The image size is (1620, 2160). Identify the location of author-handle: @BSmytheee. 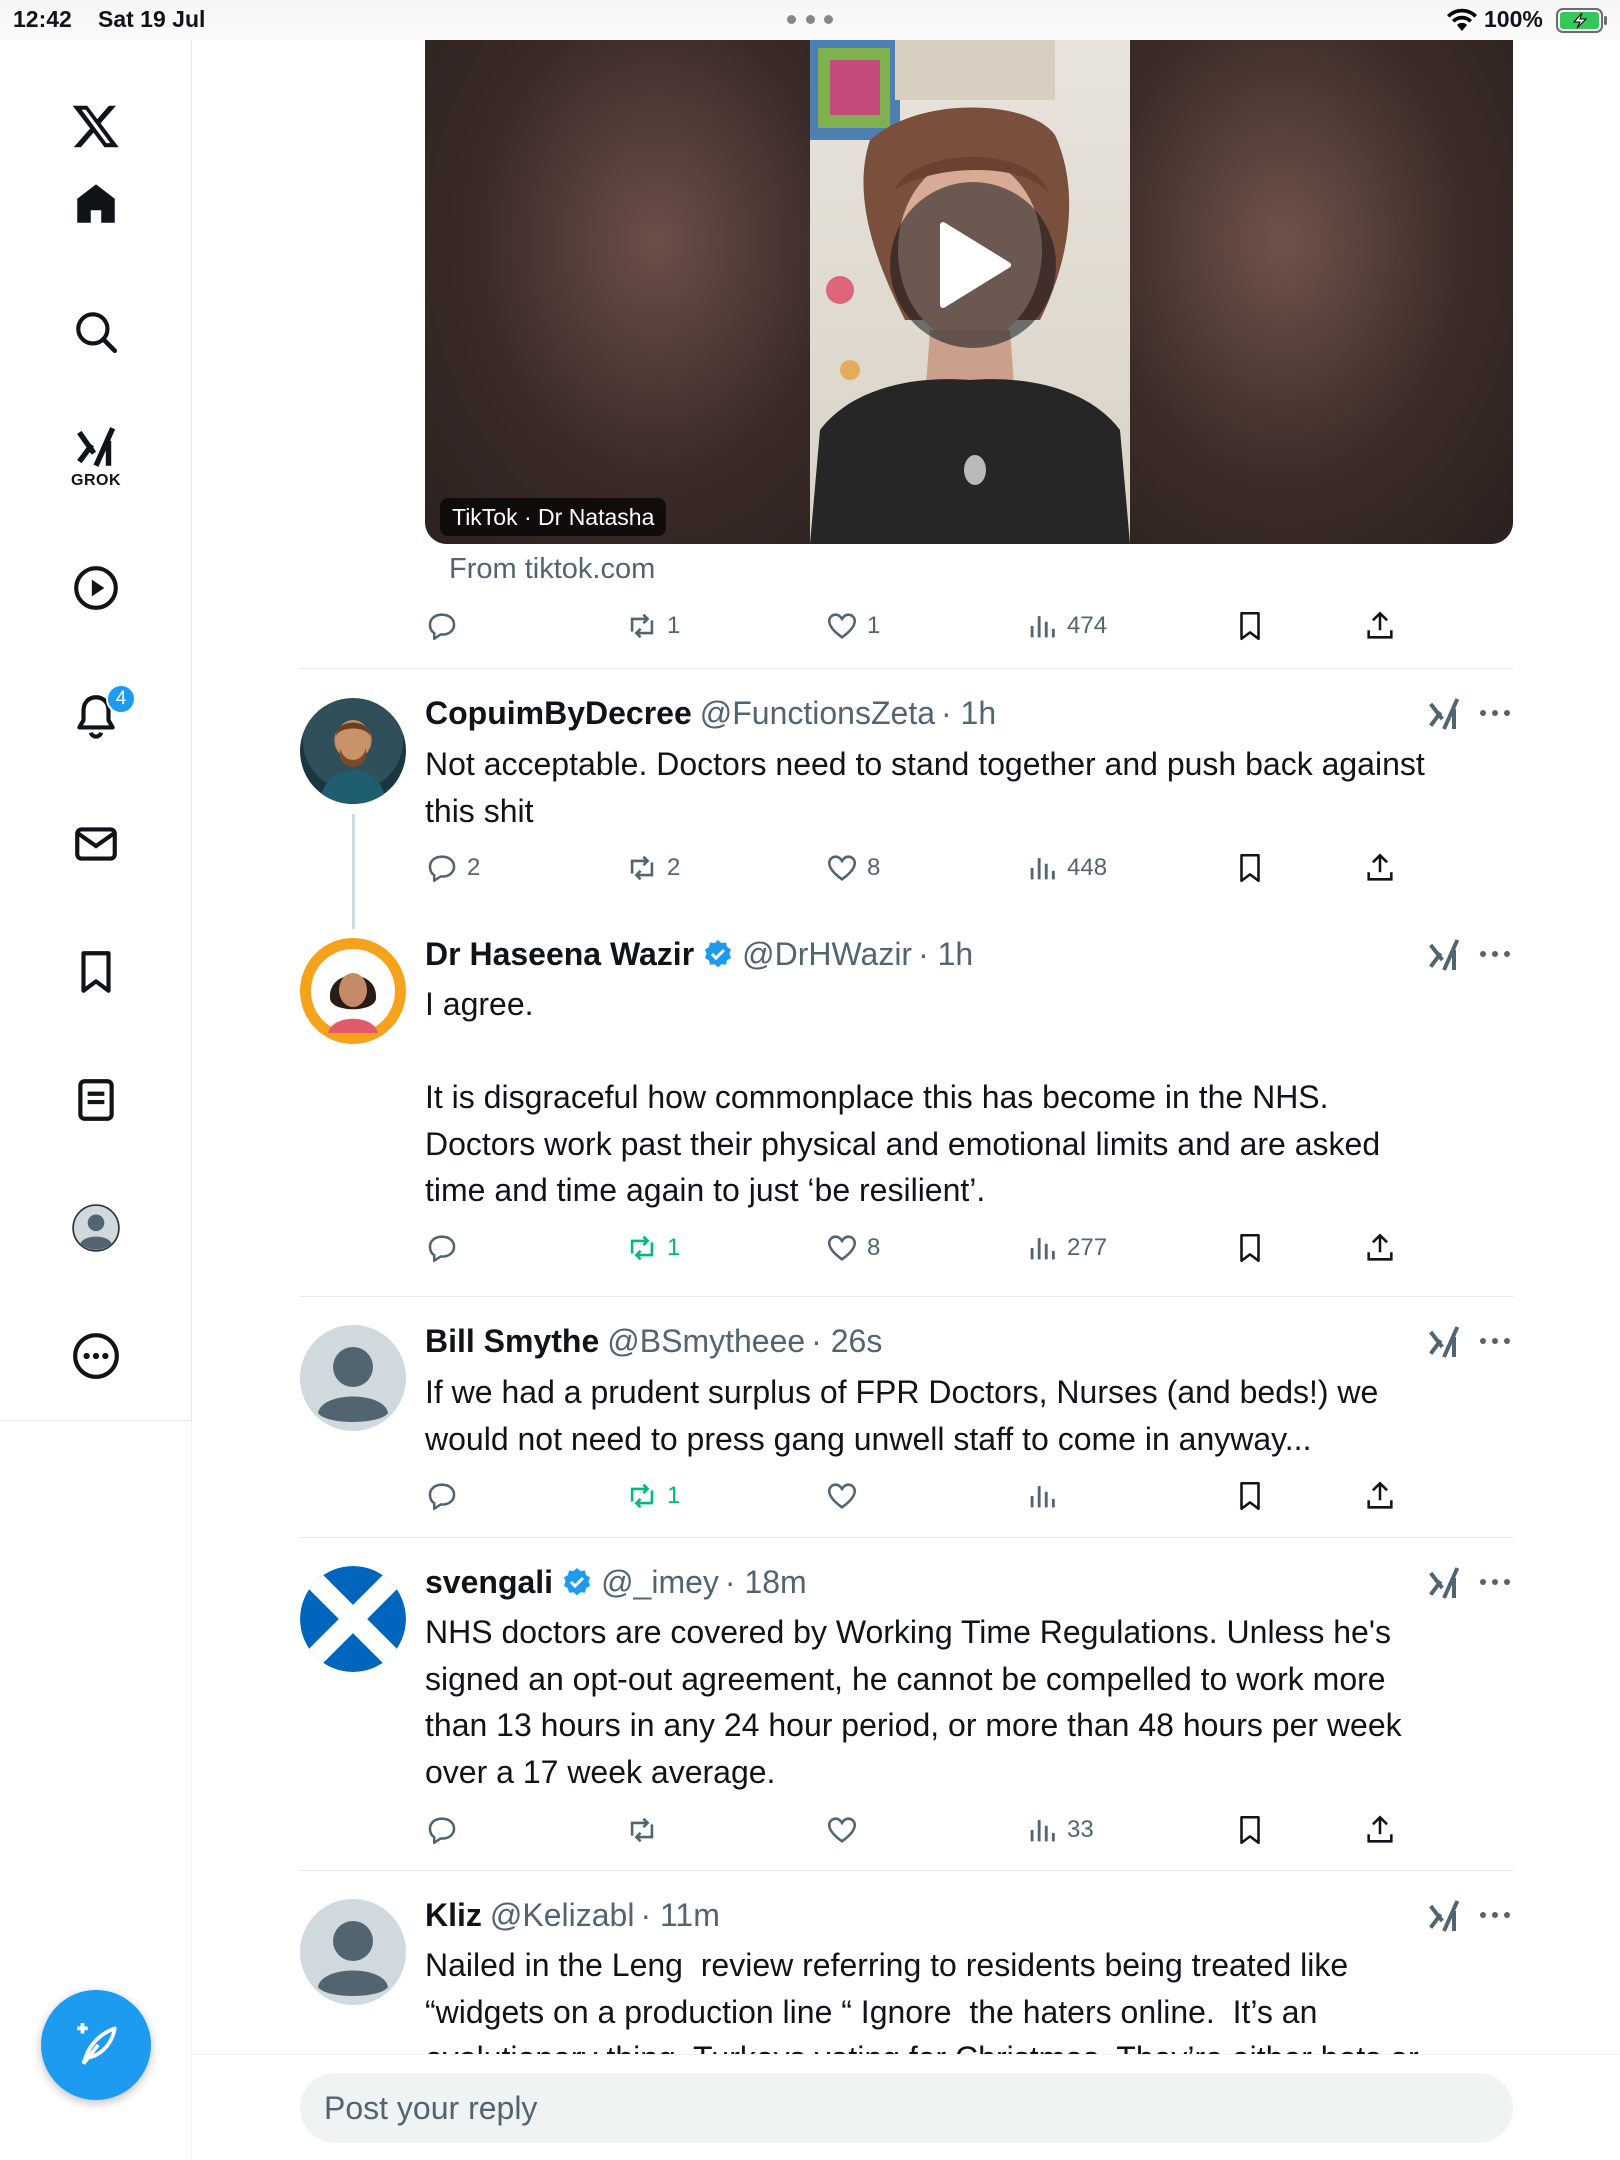
(706, 1341).